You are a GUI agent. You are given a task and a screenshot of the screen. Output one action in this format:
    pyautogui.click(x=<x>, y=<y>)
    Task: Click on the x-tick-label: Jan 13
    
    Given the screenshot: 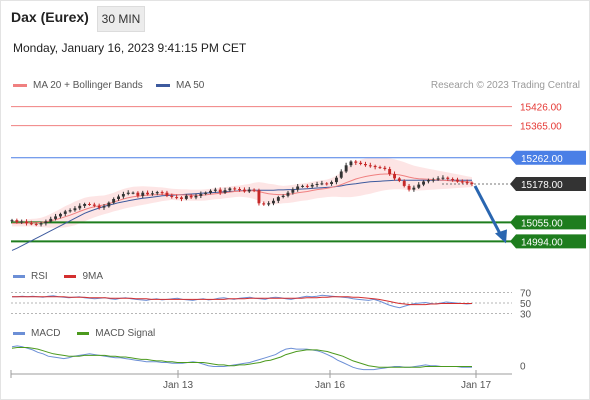 What is the action you would take?
    pyautogui.click(x=178, y=385)
    